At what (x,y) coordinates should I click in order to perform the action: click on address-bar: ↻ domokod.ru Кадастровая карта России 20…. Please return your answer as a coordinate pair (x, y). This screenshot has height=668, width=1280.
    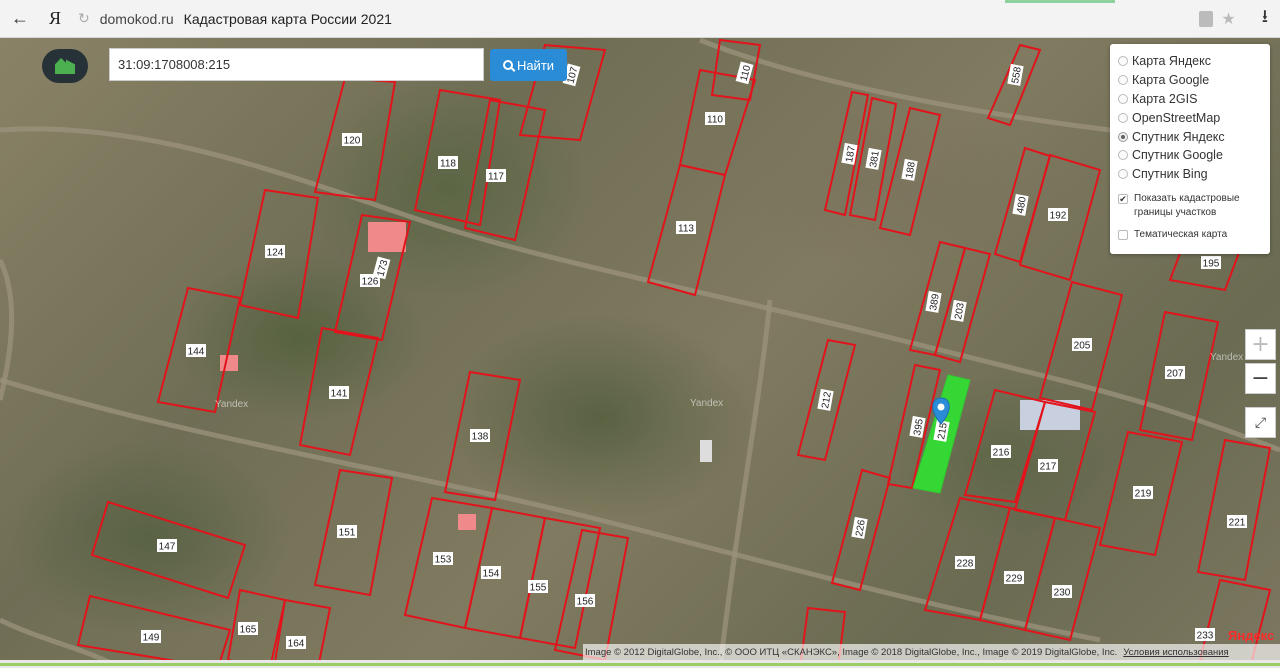
    Looking at the image, I should click on (638, 19).